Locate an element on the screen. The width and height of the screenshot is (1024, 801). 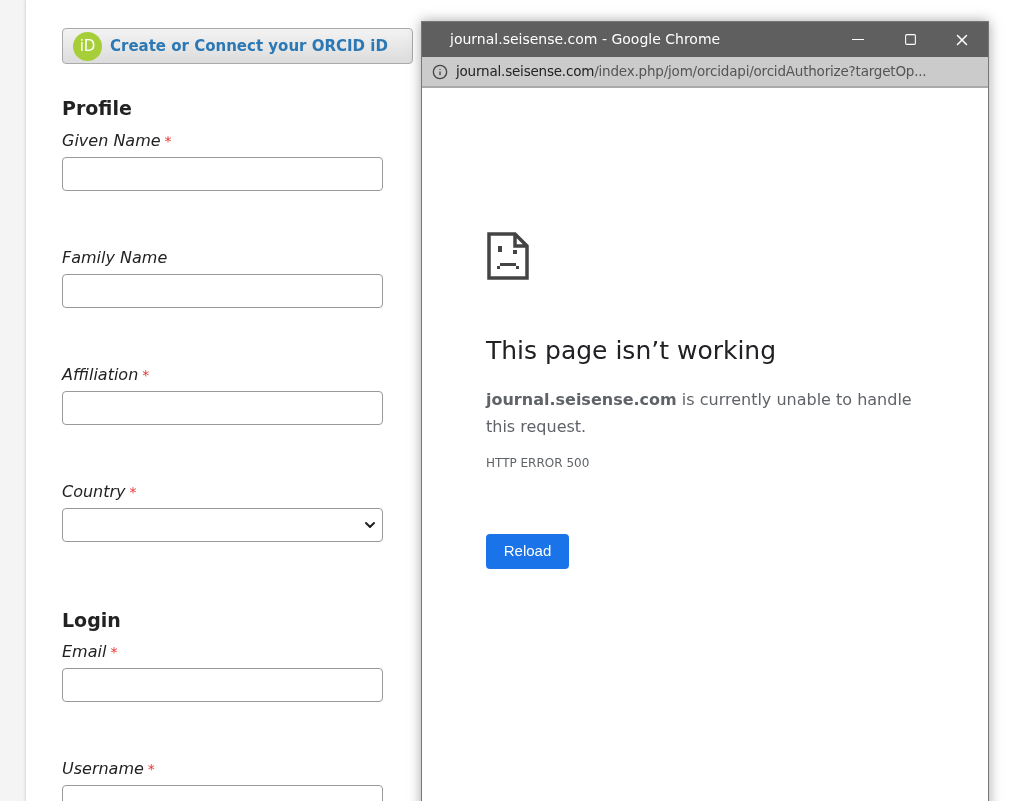
info-icon is located at coordinates (440, 71).